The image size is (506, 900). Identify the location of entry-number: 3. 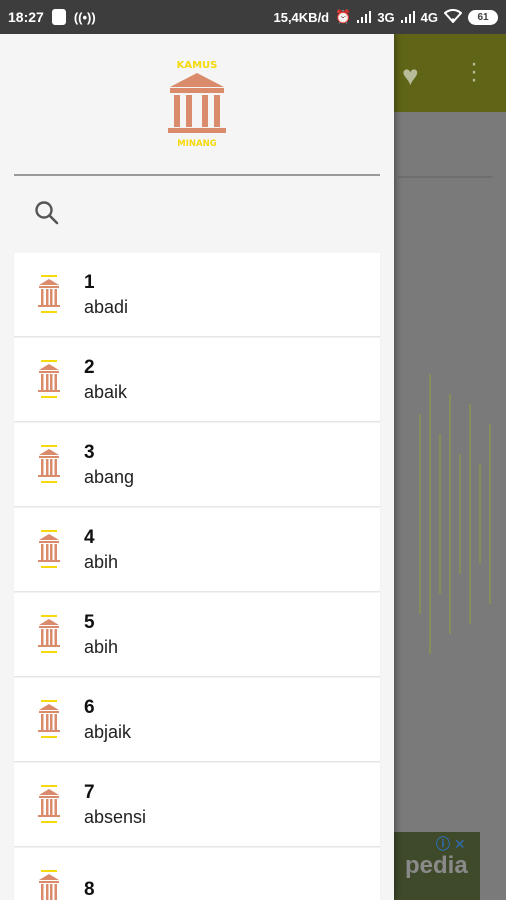
(89, 452).